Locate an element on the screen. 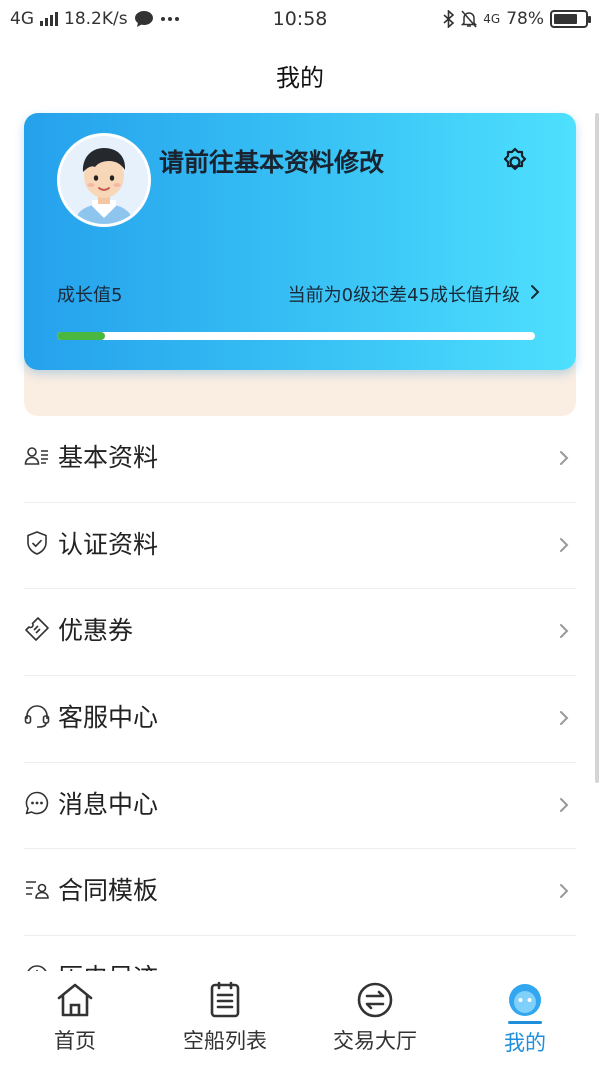 This screenshot has height=1067, width=600. menu-item-customer-service: 客服中心 is located at coordinates (300, 719).